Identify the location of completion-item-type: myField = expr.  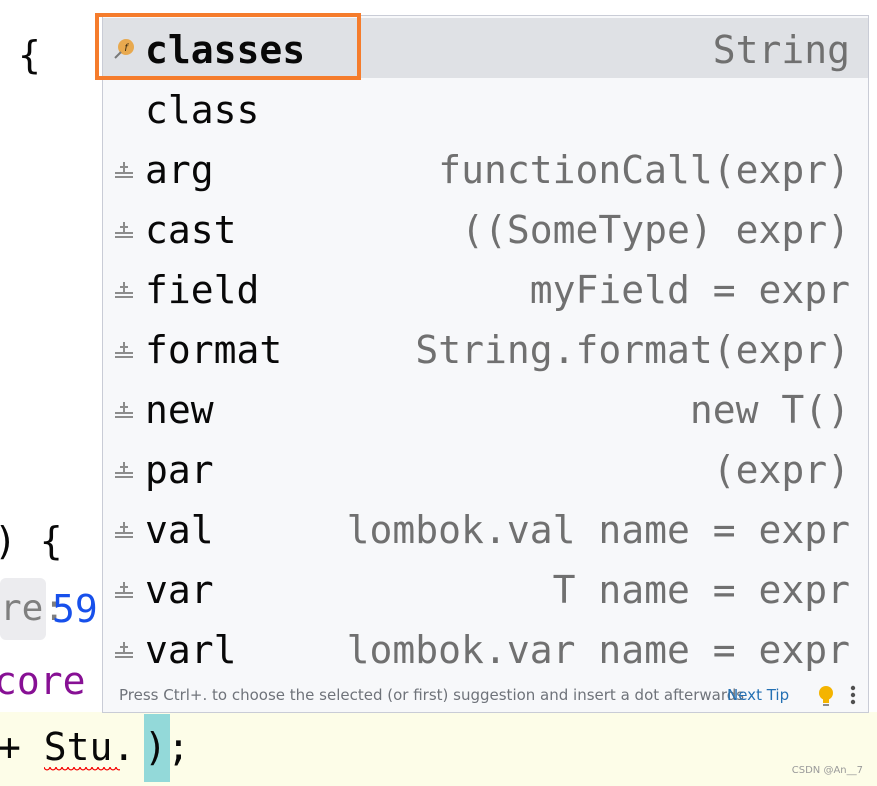
(689, 290).